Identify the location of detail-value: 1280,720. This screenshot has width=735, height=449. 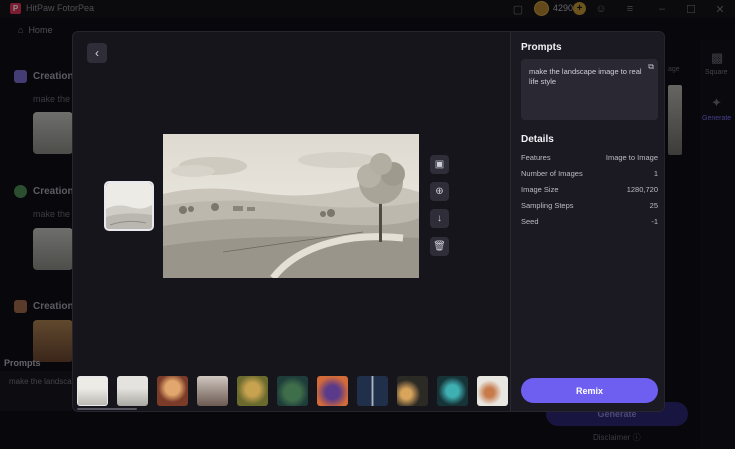
(642, 189).